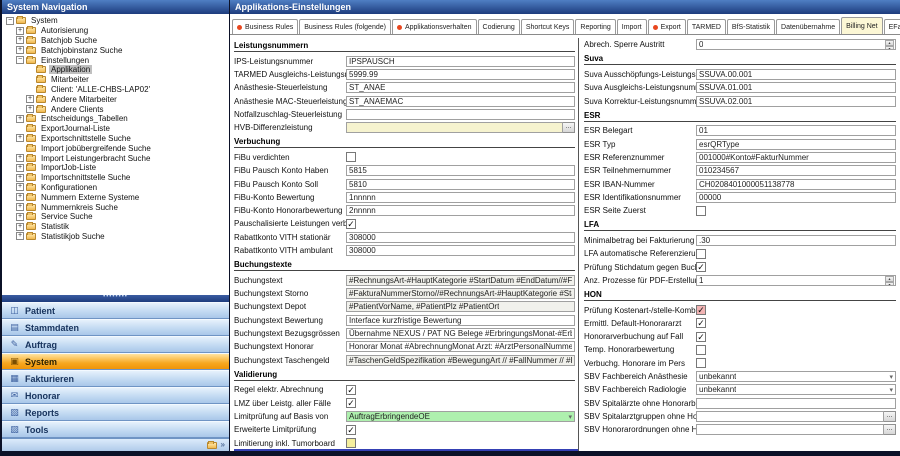 Image resolution: width=900 pixels, height=456 pixels. What do you see at coordinates (796, 280) in the screenshot?
I see `number-stepper: 1 ▴ ▾` at bounding box center [796, 280].